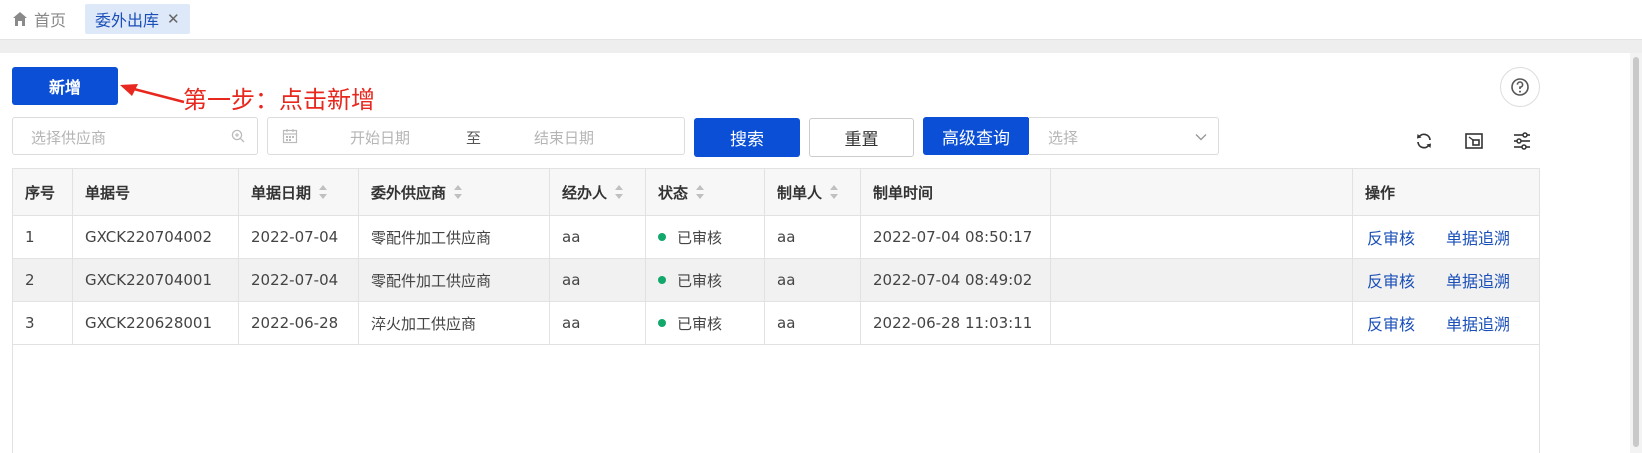  I want to click on column-header: 序号, so click(43, 192).